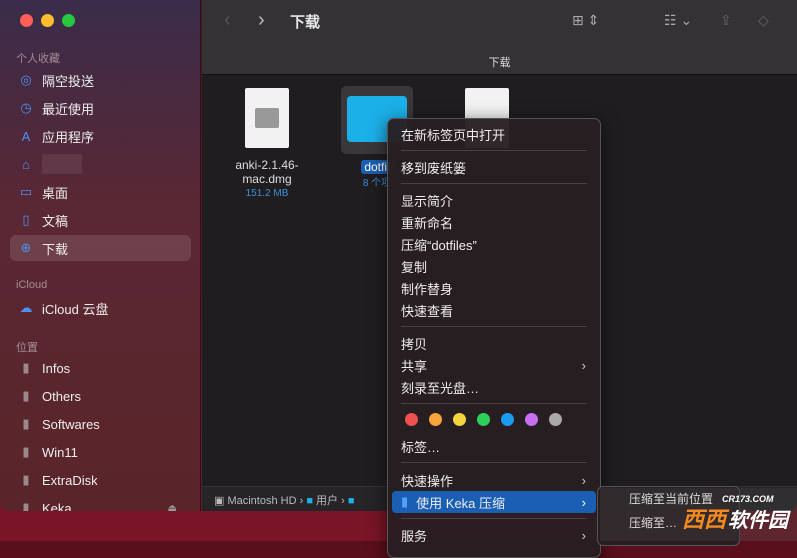  Describe the element at coordinates (585, 20) in the screenshot. I see `view-grid-icon: ⊞ ⇕` at that location.